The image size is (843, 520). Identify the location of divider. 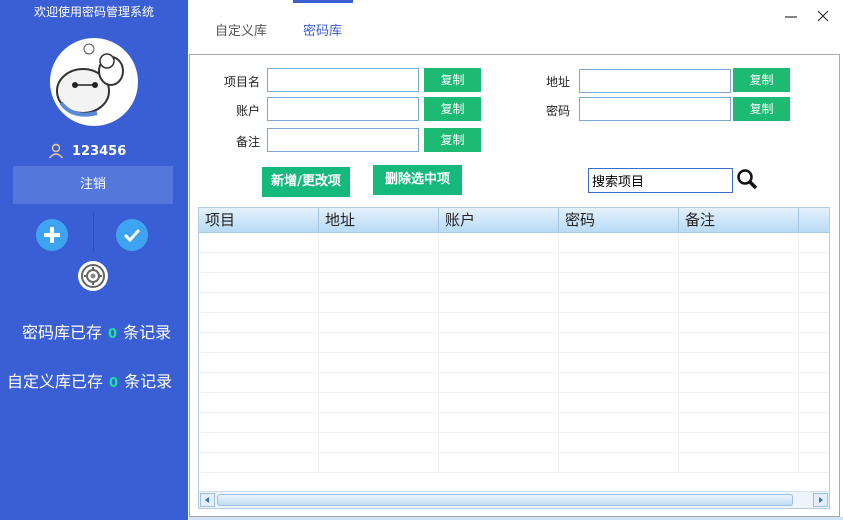
(93, 232).